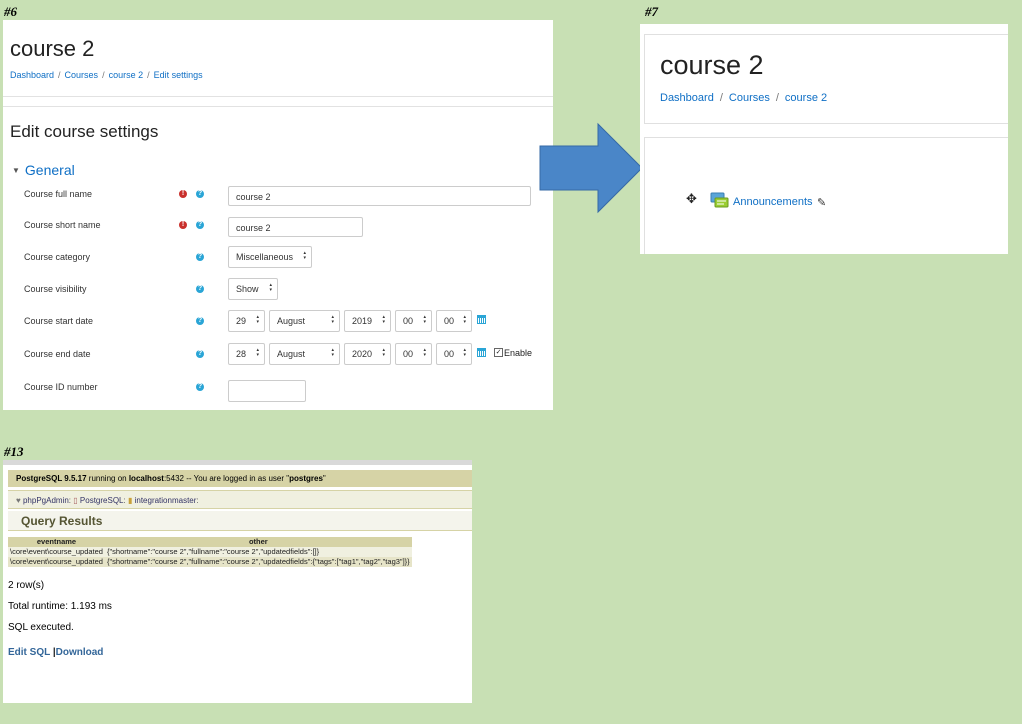 The image size is (1022, 724). Describe the element at coordinates (270, 257) in the screenshot. I see `category-select: Miscellaneous` at that location.